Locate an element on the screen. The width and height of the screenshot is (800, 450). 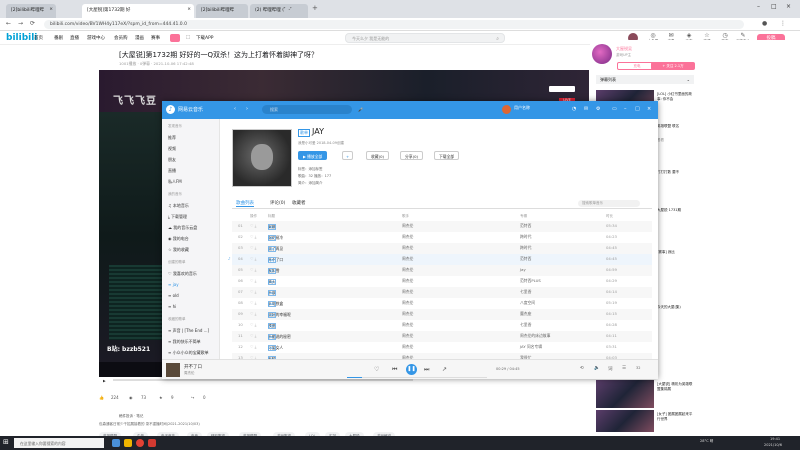
sidebar-item: ◉ 我的电台 is located at coordinates (178, 239).